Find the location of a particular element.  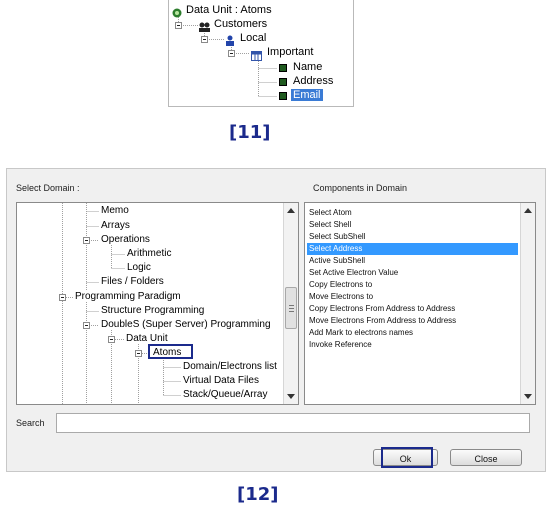

expand-toggle-atoms is located at coordinates (138, 353).